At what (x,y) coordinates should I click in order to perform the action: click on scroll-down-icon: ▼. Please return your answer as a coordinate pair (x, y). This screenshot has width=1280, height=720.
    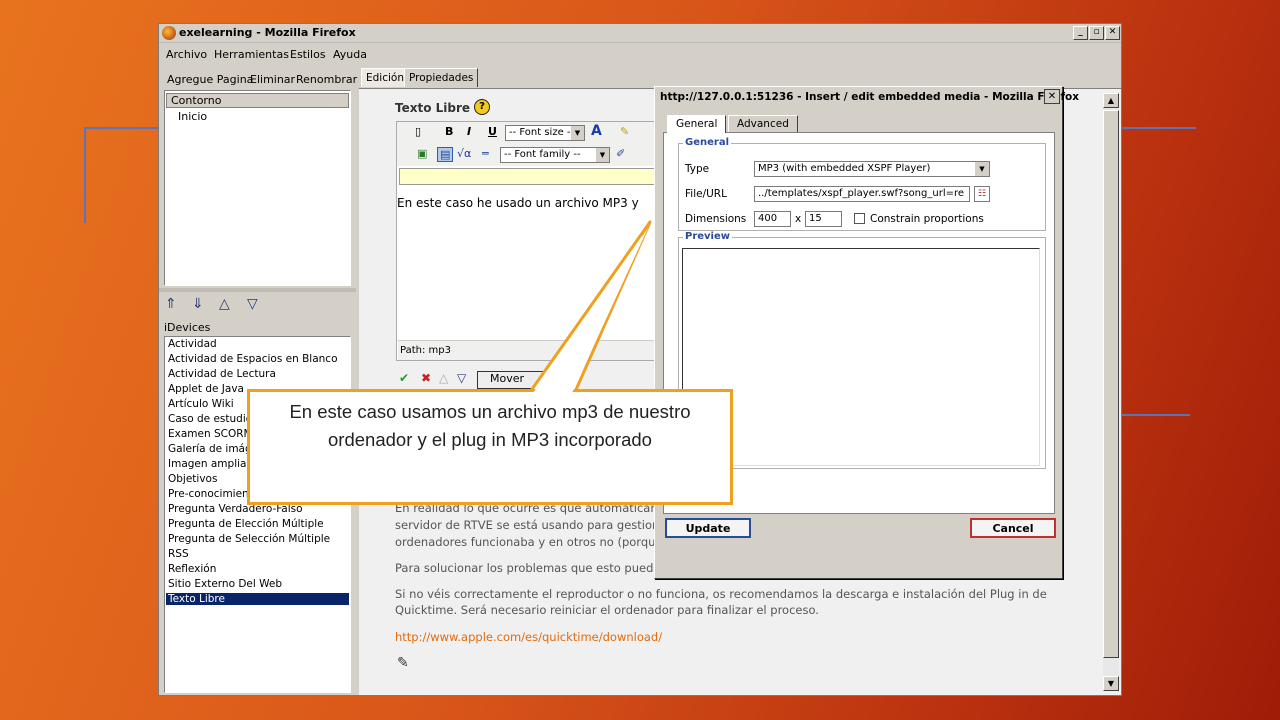
    Looking at the image, I should click on (1111, 683).